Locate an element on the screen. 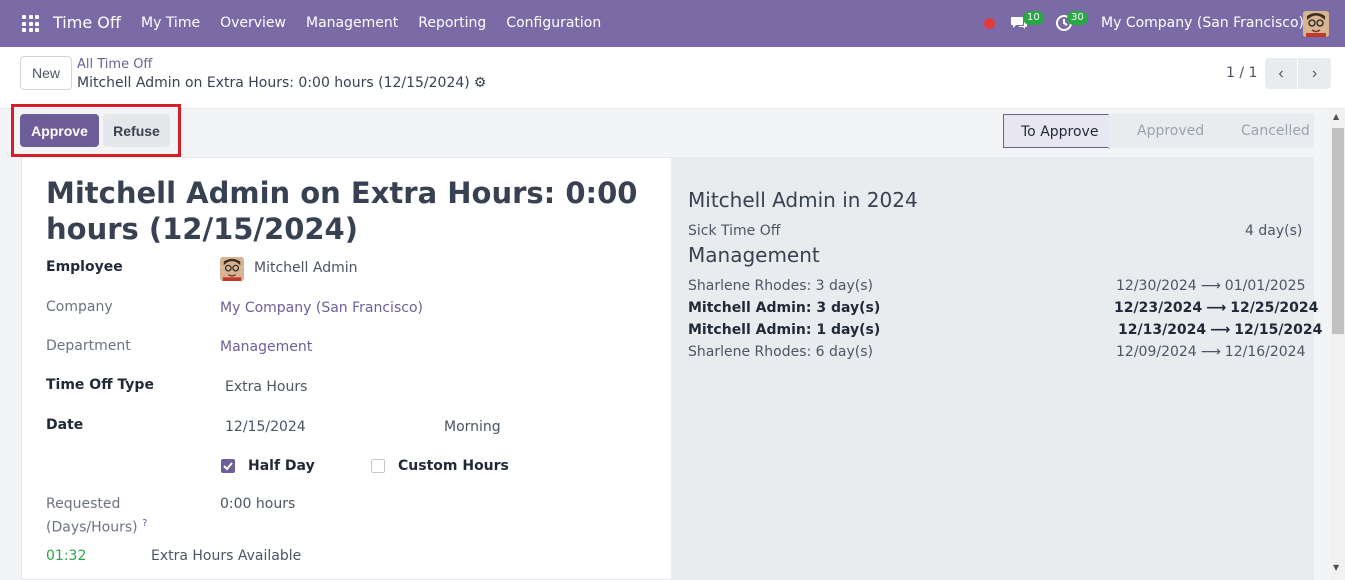 Image resolution: width=1345 pixels, height=580 pixels. recording-indicator-icon is located at coordinates (989, 23).